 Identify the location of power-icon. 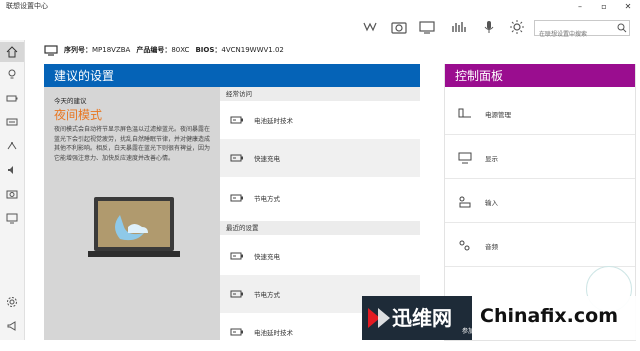
(464, 113).